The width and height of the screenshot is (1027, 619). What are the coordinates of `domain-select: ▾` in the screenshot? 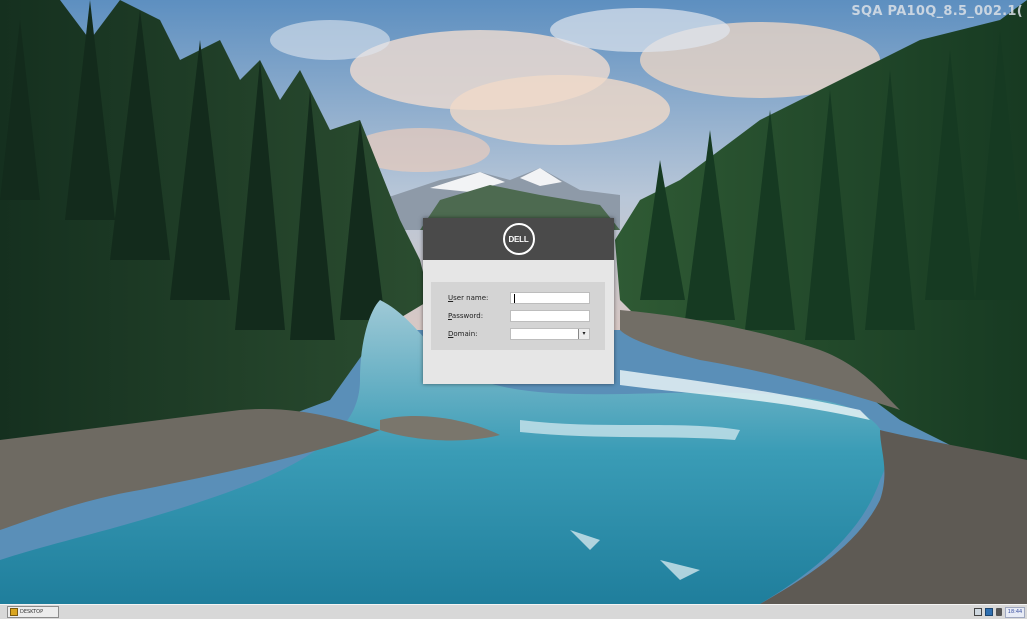 It's located at (550, 334).